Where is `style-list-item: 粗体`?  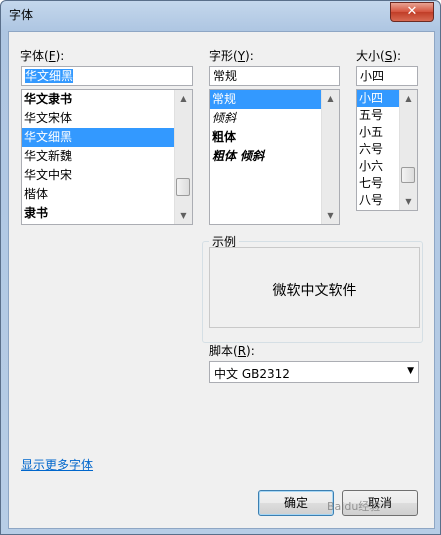 style-list-item: 粗体 is located at coordinates (266, 137).